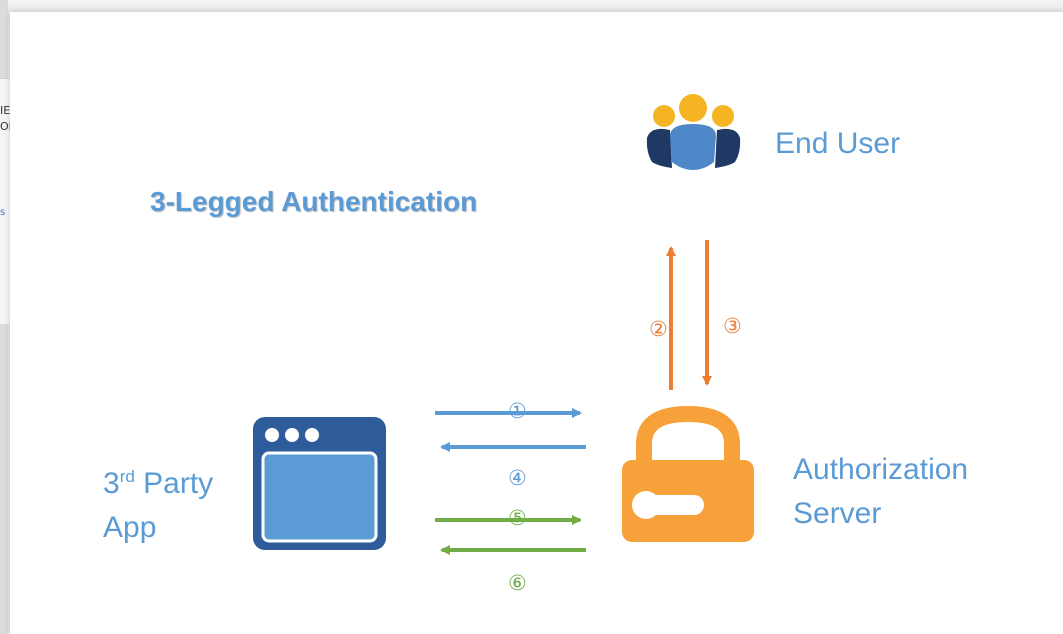  What do you see at coordinates (837, 513) in the screenshot?
I see `authorization-server-label-line2: Server` at bounding box center [837, 513].